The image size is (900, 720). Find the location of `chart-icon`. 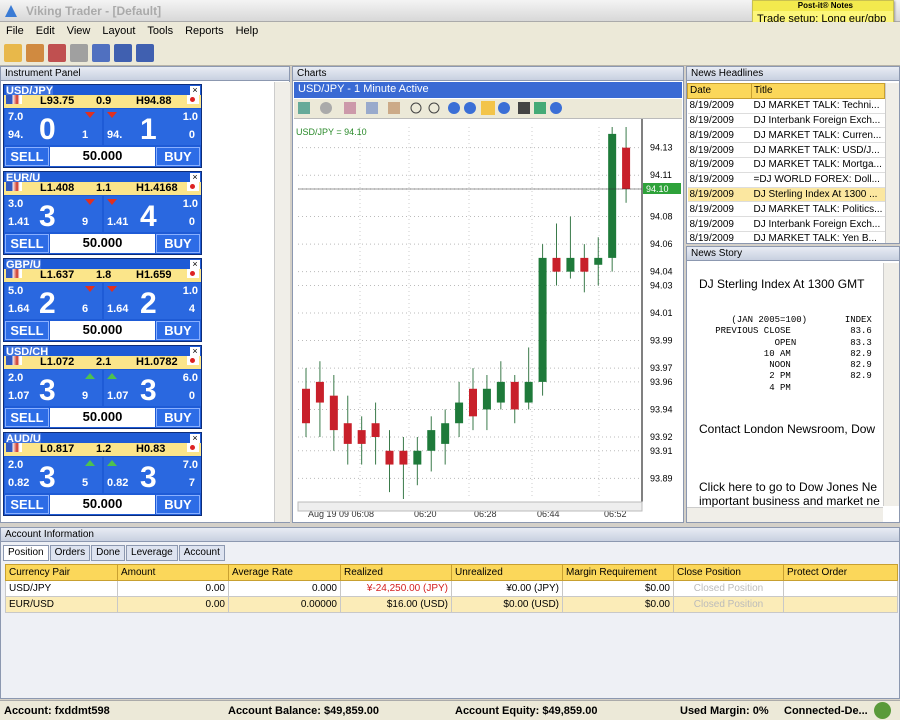

chart-icon is located at coordinates (57, 53).